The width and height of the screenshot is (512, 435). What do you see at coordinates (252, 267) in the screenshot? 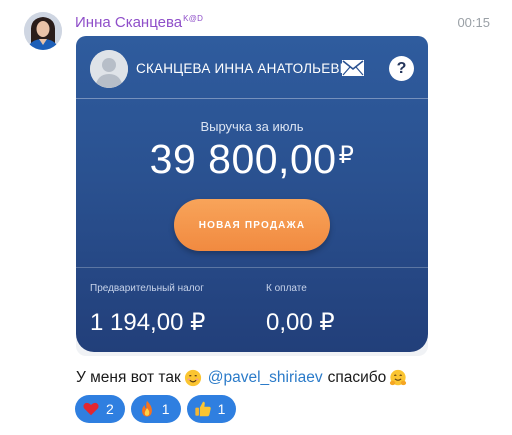
I see `stats-divider` at bounding box center [252, 267].